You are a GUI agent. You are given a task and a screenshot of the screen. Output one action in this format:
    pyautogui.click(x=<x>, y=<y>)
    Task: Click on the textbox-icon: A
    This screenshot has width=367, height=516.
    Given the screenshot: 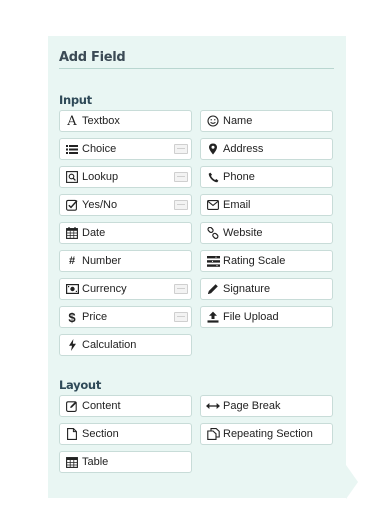 What is the action you would take?
    pyautogui.click(x=72, y=121)
    